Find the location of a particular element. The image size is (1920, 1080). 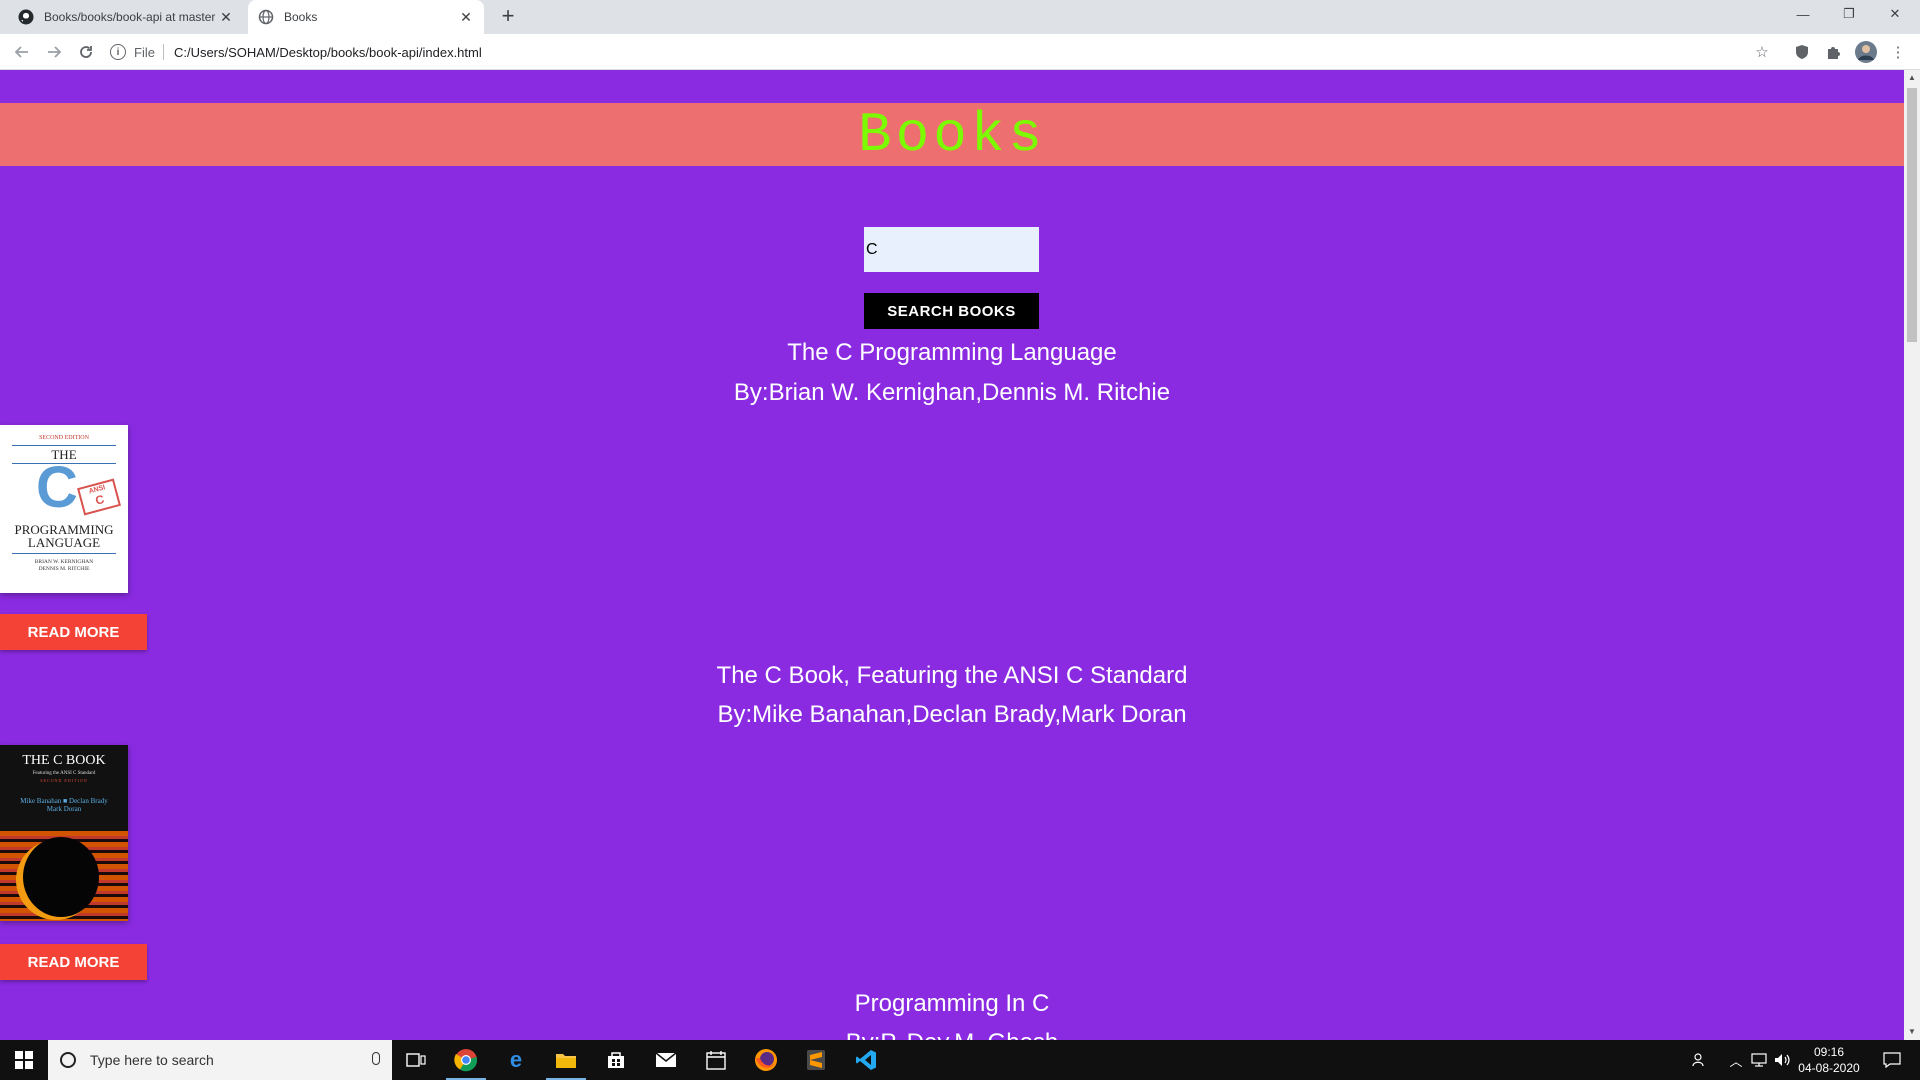

scrollbar-thumb is located at coordinates (1912, 215).